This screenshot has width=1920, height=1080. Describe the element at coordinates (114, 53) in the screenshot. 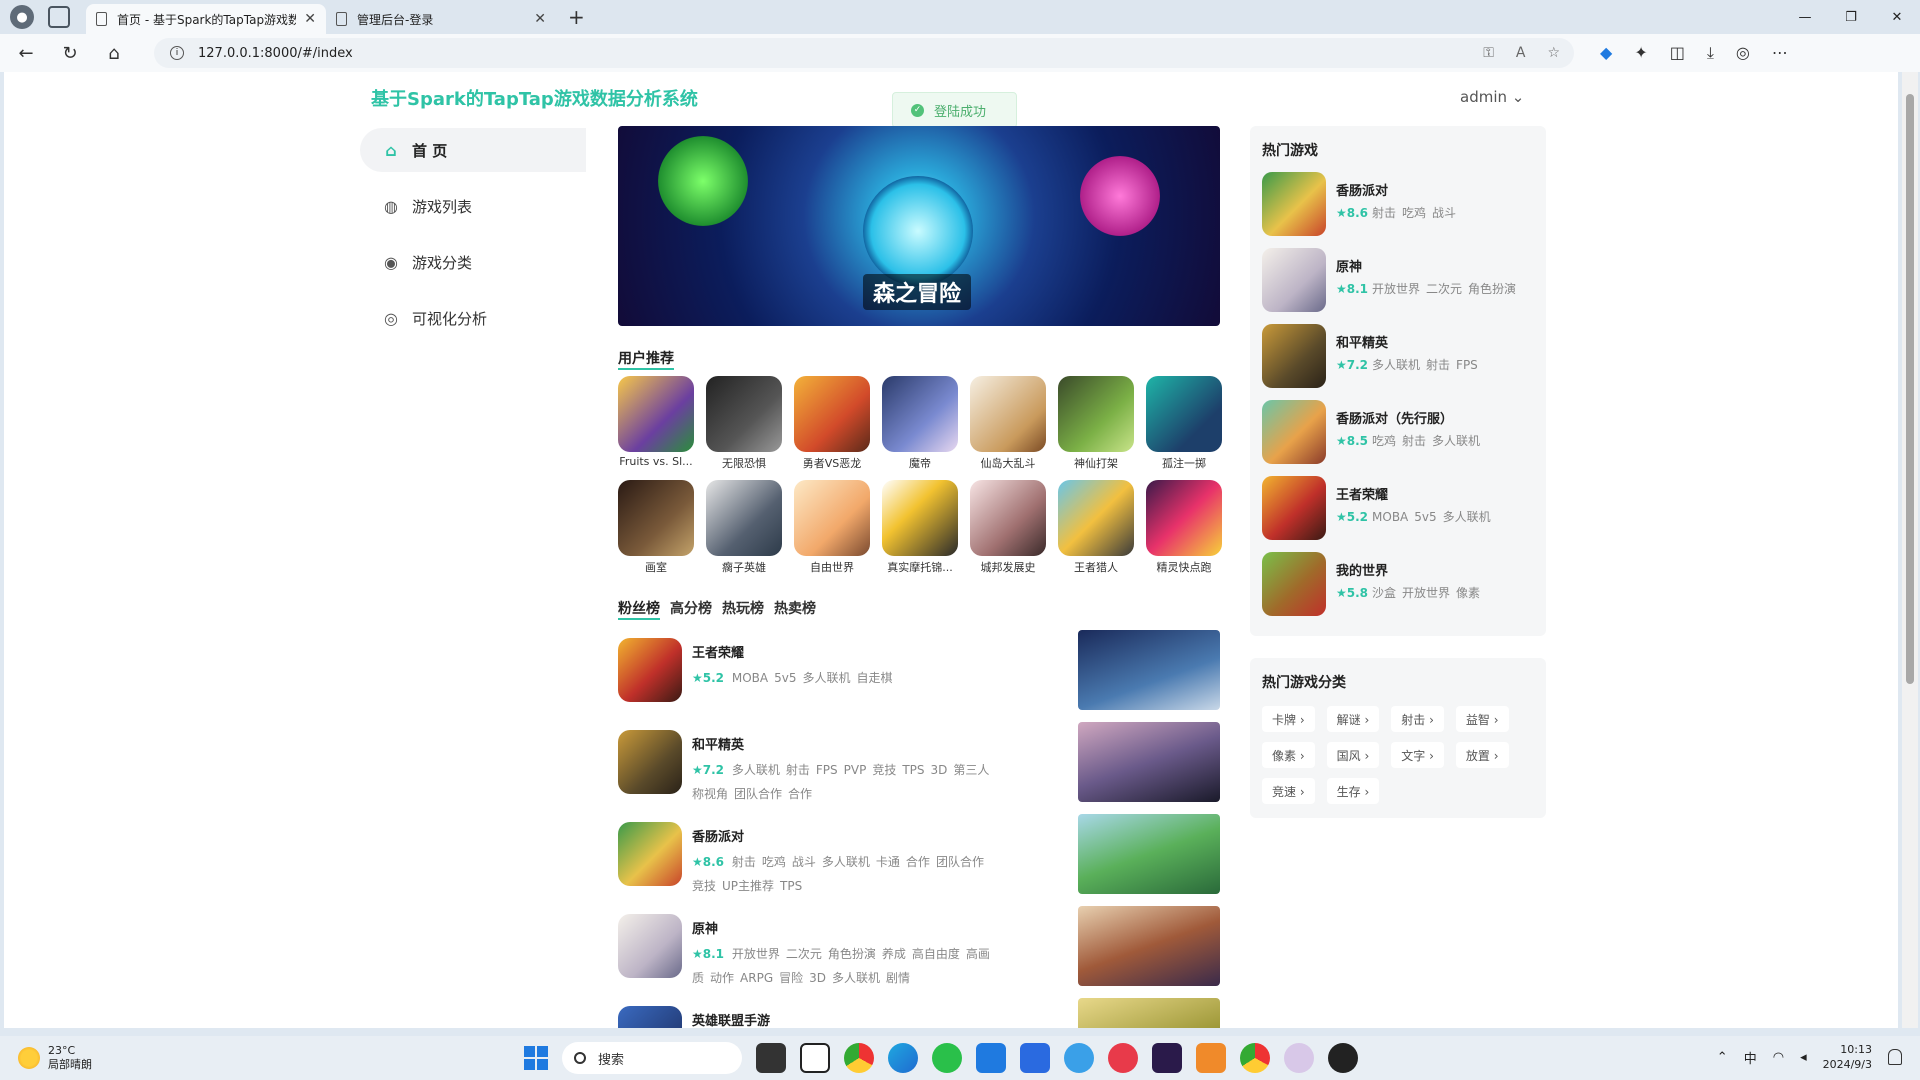

I see `home-icon: ⌂` at that location.